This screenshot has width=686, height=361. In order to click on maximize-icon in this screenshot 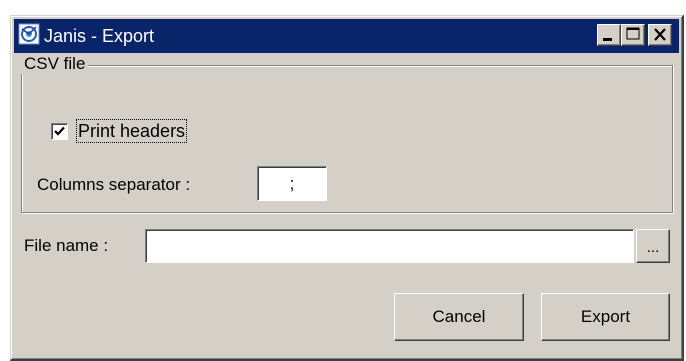, I will do `click(633, 33)`.